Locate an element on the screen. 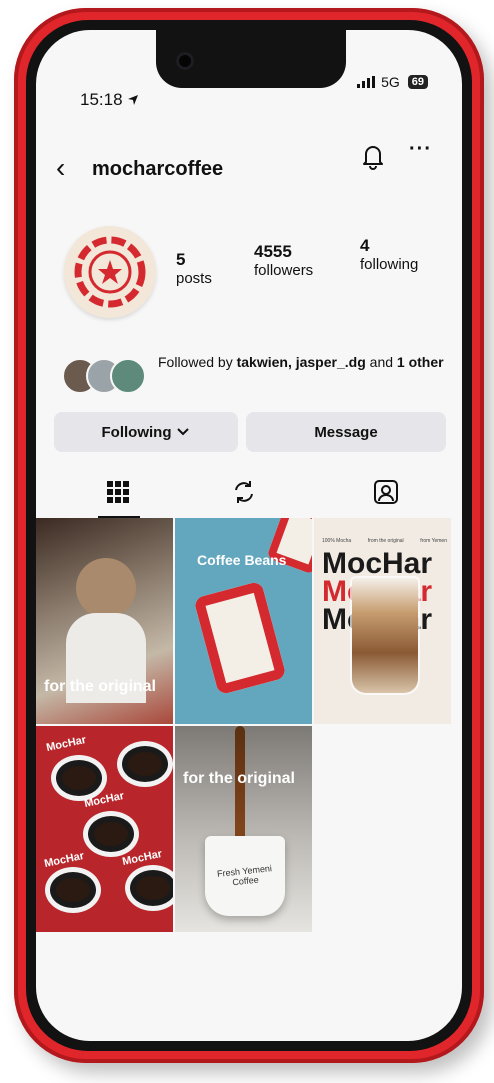  signal-icon is located at coordinates (366, 82).